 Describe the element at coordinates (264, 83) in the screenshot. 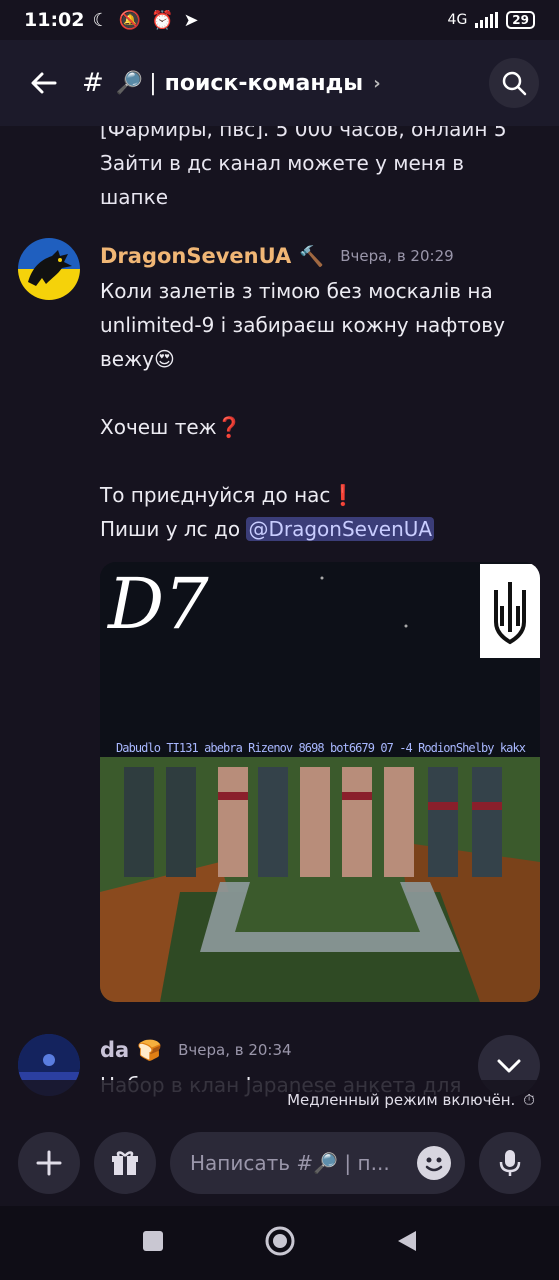

I see `channel-name: поиск-команды` at that location.